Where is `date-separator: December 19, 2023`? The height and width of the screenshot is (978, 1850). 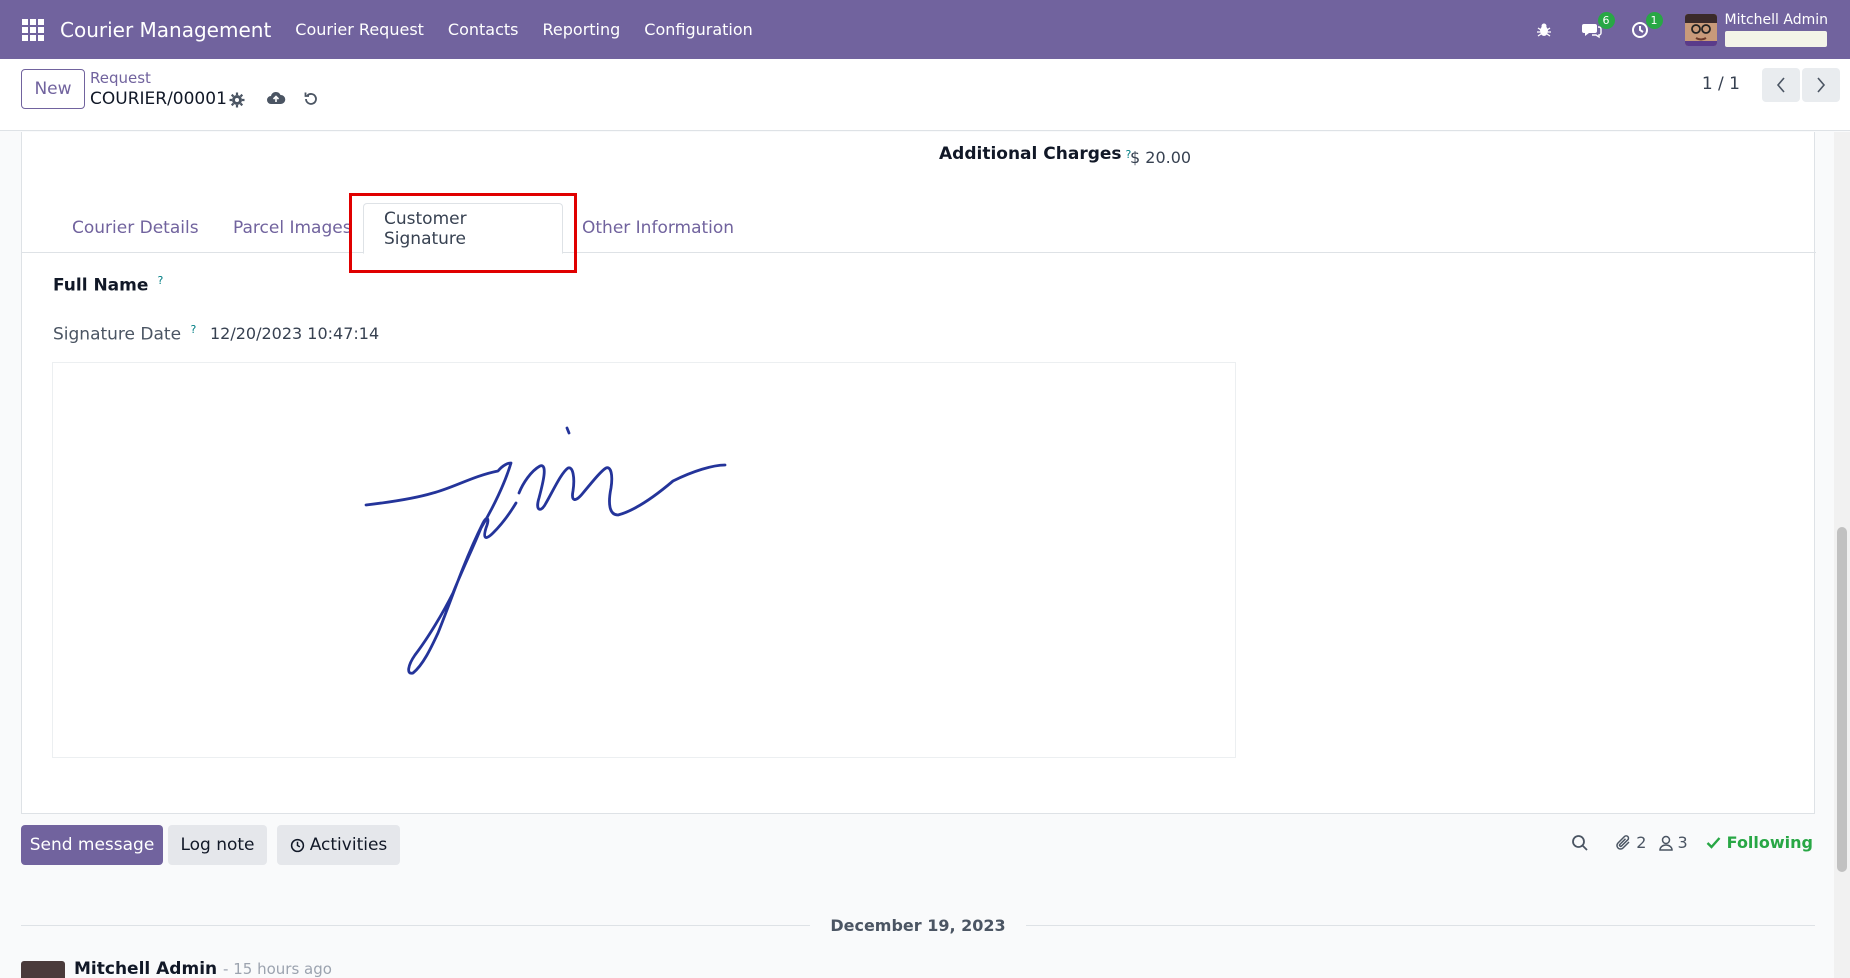 date-separator: December 19, 2023 is located at coordinates (918, 925).